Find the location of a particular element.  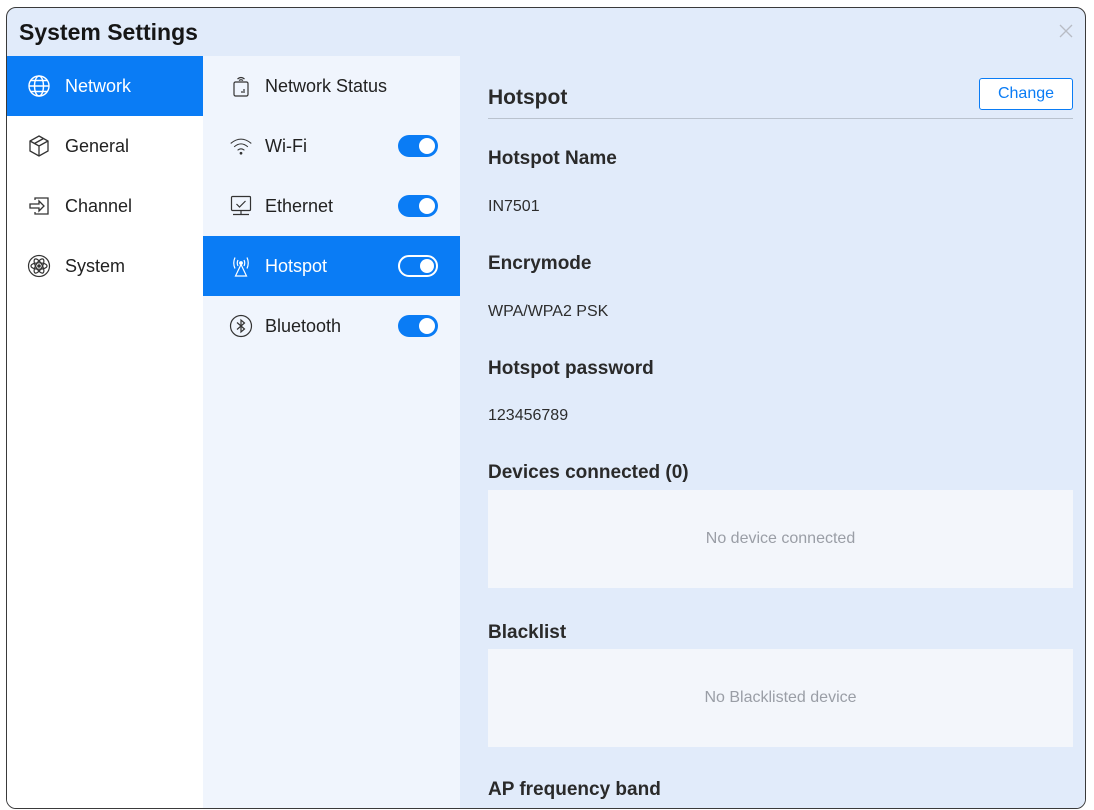

blacklist-empty-text: No Blacklisted device is located at coordinates (780, 697).